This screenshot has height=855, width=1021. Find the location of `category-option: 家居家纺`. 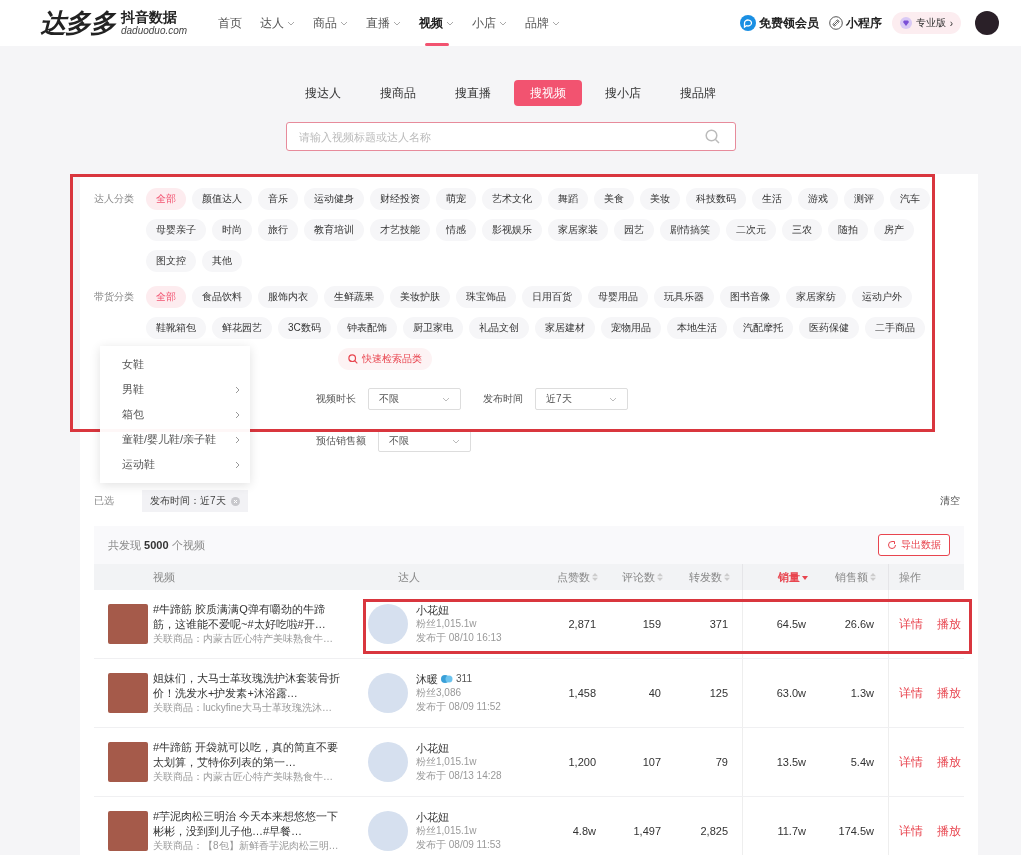

category-option: 家居家纺 is located at coordinates (816, 297).